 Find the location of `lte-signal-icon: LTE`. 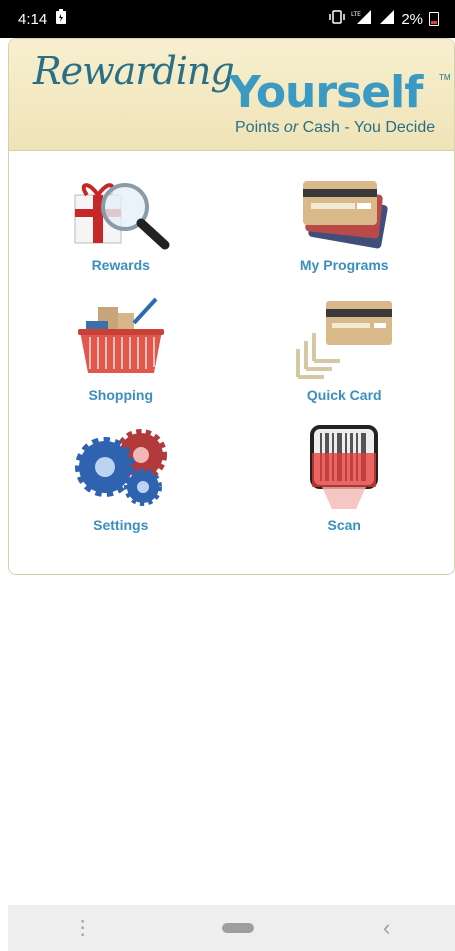

lte-signal-icon: LTE is located at coordinates (362, 19).